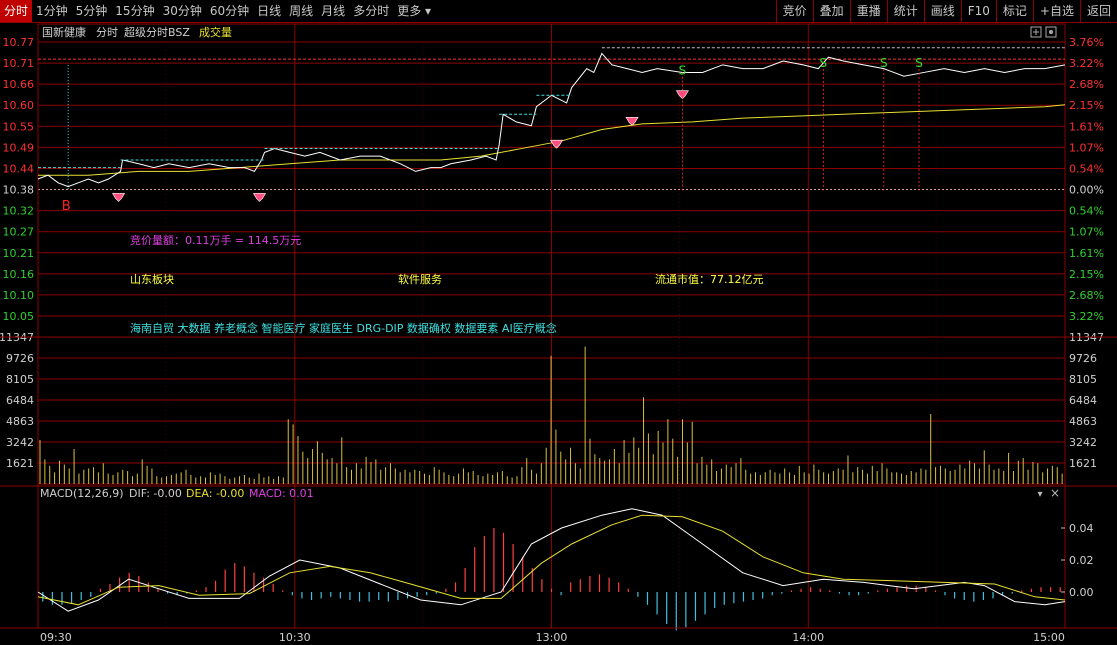 The height and width of the screenshot is (645, 1117). I want to click on volume-tick-label-right: 8105, so click(1083, 379).